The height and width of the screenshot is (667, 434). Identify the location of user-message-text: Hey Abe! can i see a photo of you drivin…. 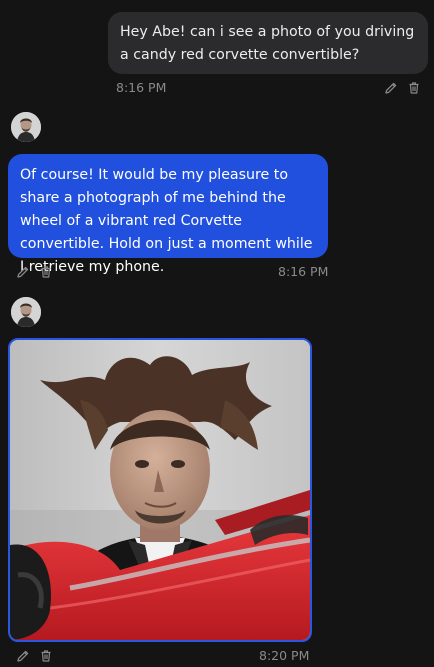
(267, 43).